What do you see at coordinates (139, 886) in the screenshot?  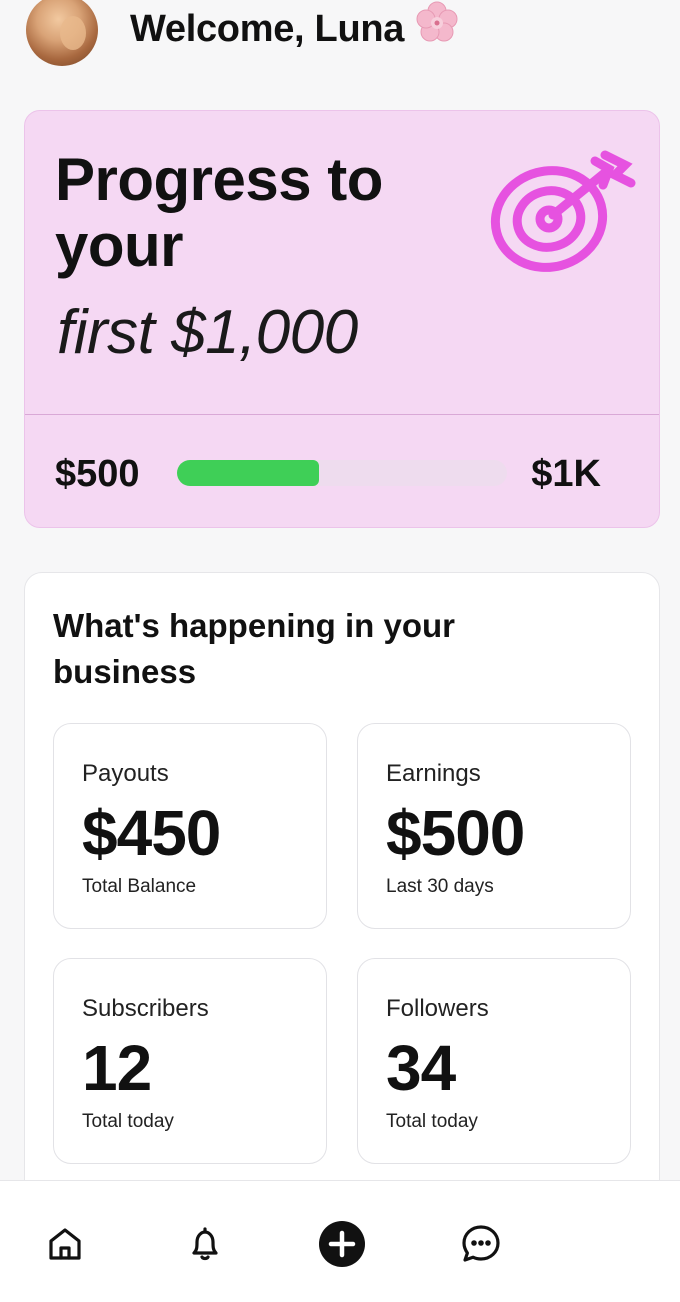 I see `stat-sub: Total Balance` at bounding box center [139, 886].